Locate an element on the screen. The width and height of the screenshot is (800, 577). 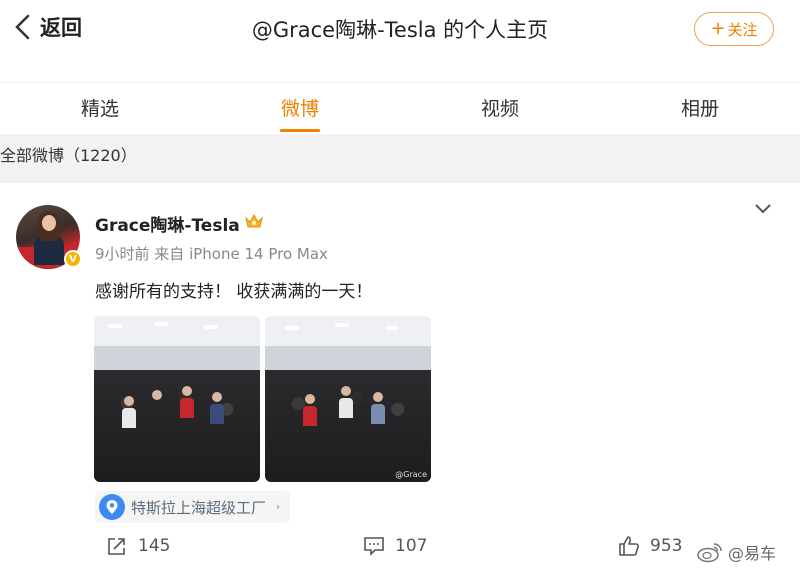
repost-icon is located at coordinates (116, 546).